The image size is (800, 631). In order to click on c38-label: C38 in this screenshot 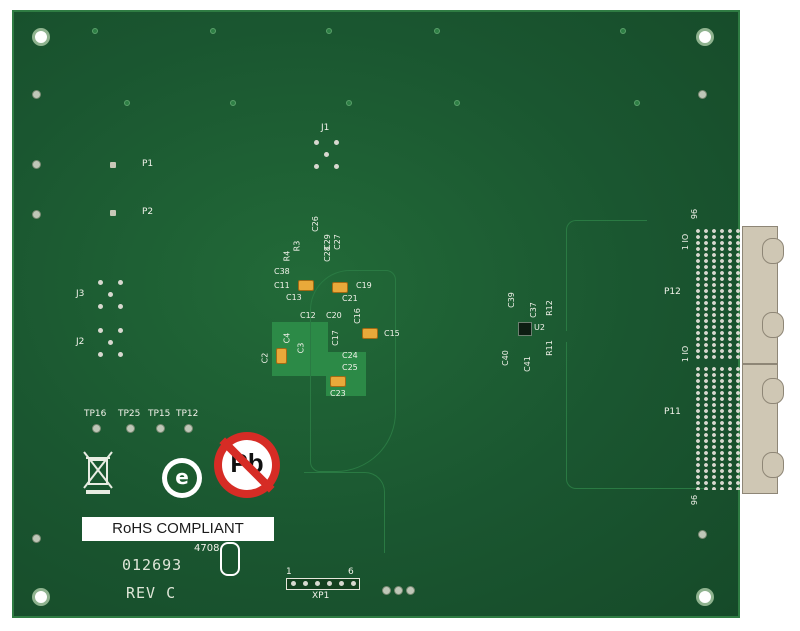, I will do `click(282, 271)`.